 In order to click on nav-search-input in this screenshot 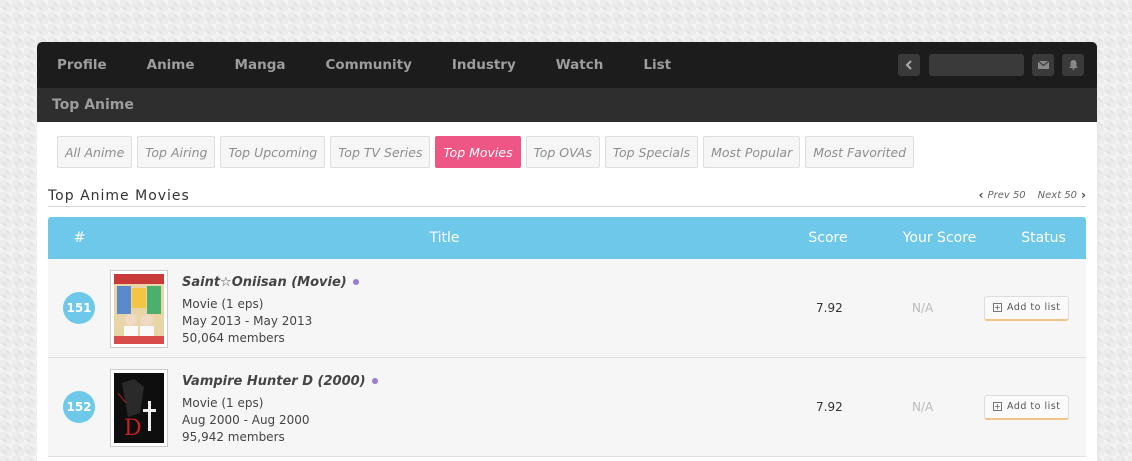, I will do `click(976, 65)`.